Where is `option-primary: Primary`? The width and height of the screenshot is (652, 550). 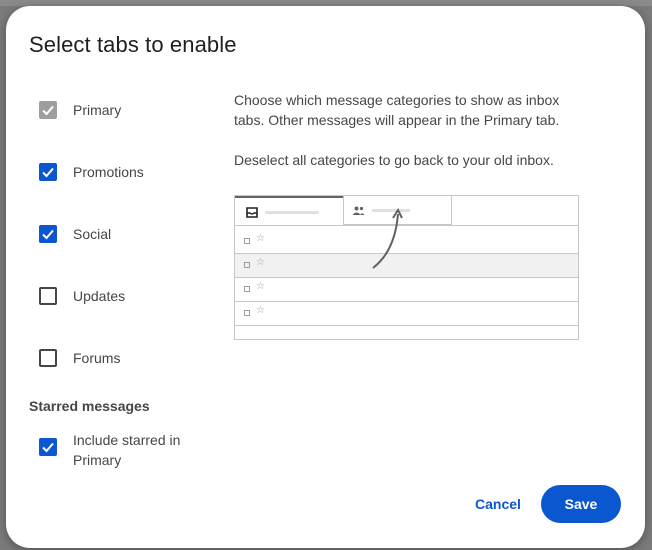
option-primary: Primary is located at coordinates (124, 111).